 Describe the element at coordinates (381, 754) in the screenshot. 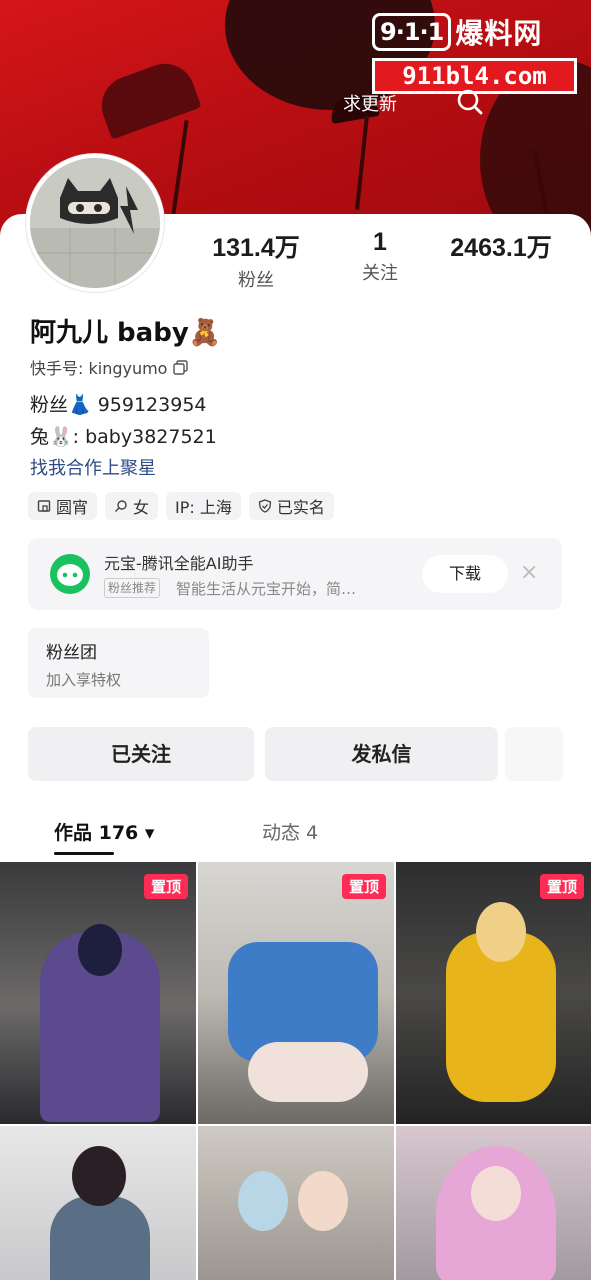

I see `send-message-button: 发私信` at that location.